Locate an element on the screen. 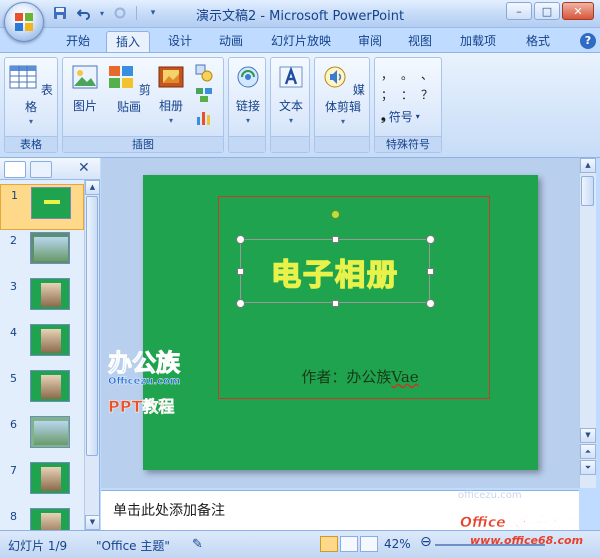  resize-handle-s is located at coordinates (335, 303).